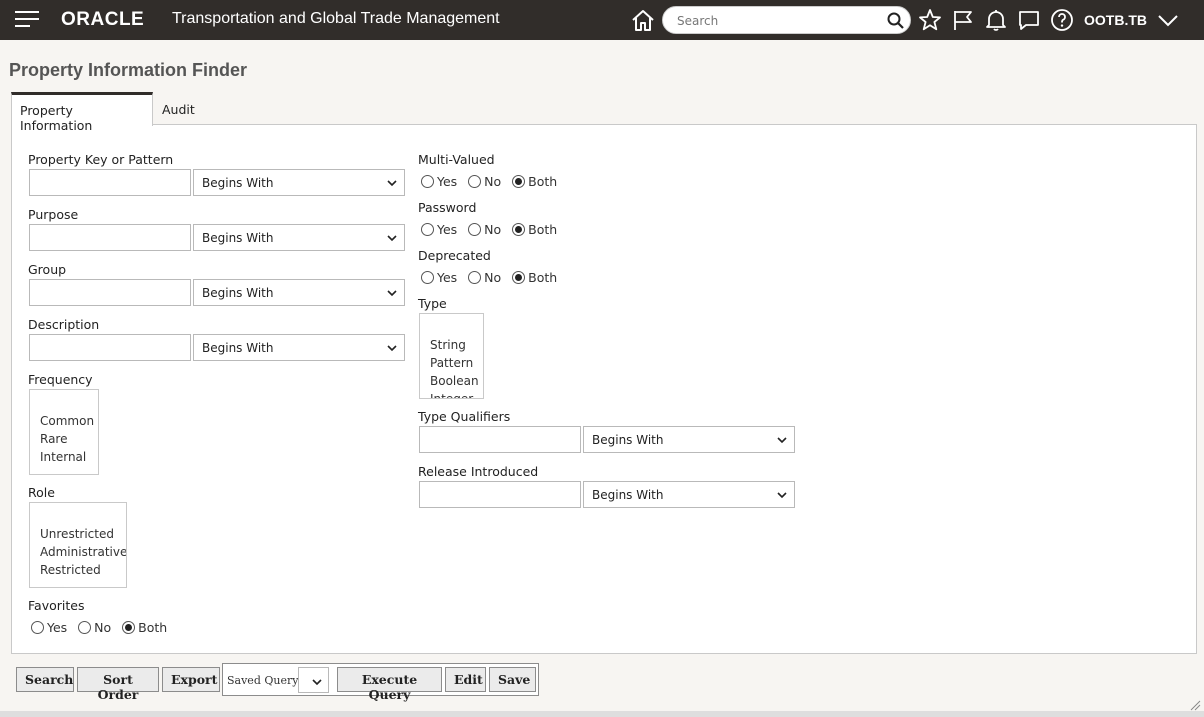 This screenshot has width=1204, height=717. What do you see at coordinates (82, 112) in the screenshot?
I see `tab-property-information: Property Information` at bounding box center [82, 112].